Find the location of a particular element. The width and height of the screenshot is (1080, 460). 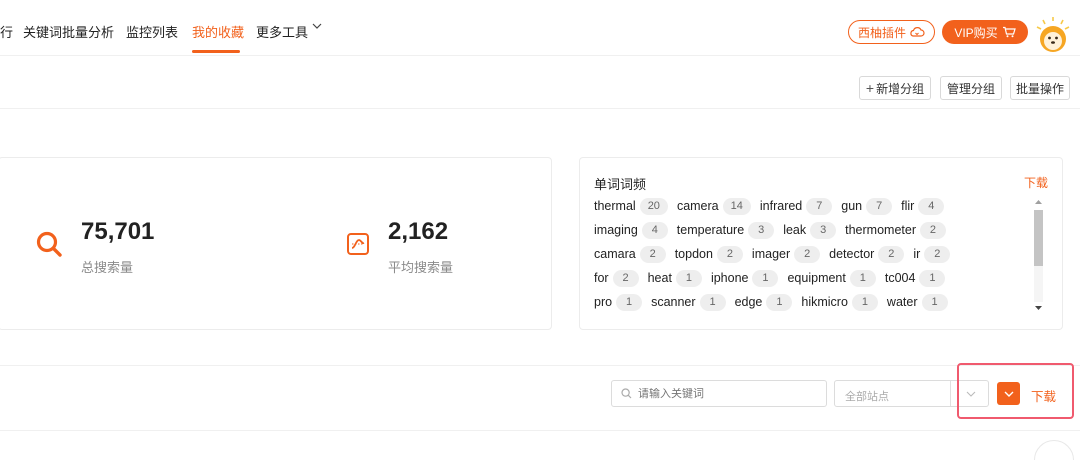

vip-purchase-button: VIP购买 is located at coordinates (985, 32).